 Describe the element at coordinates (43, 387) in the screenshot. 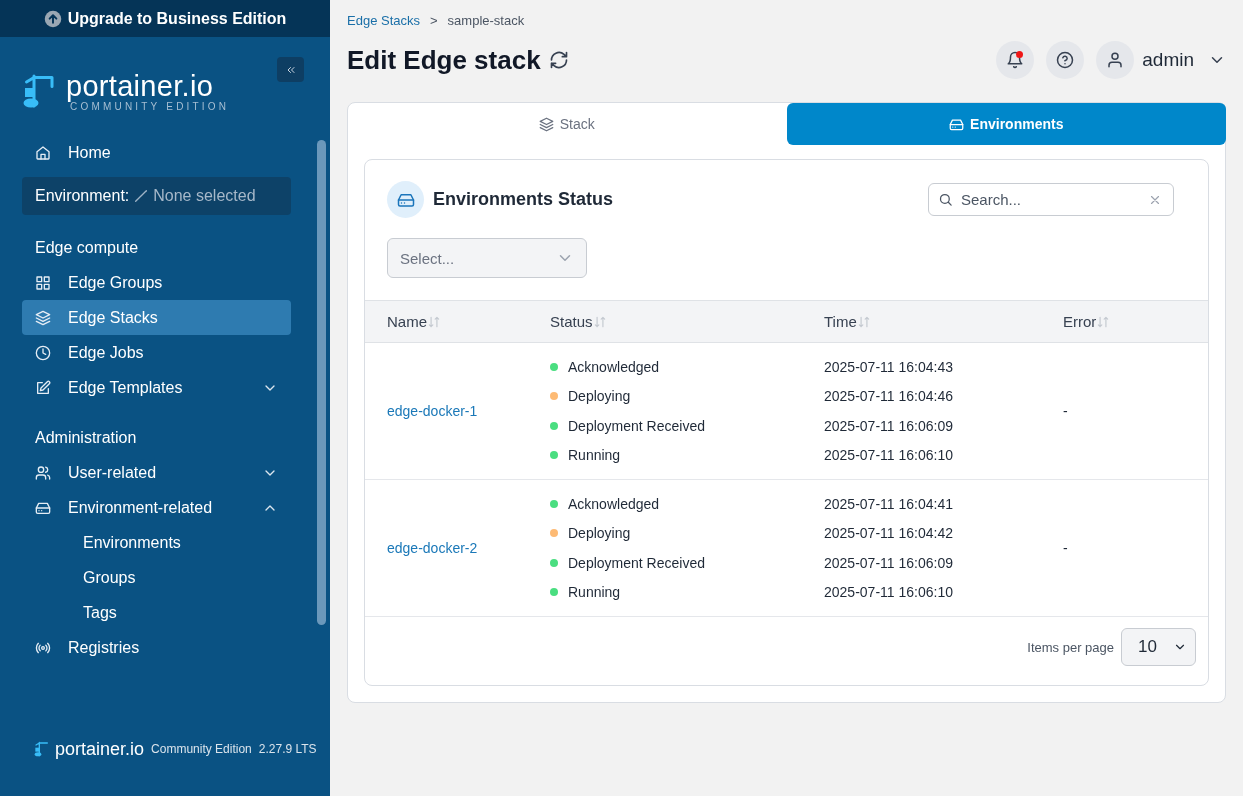

I see `edit-icon` at that location.